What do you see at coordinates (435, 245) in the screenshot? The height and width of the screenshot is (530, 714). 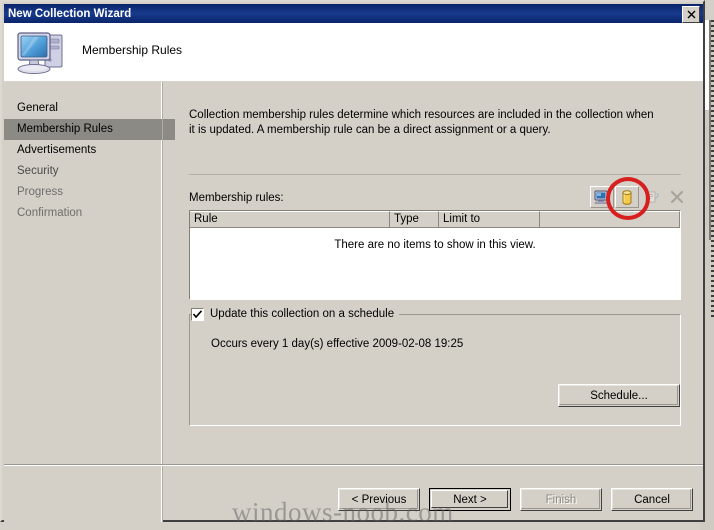 I see `list-empty-message: There are no items to show in this view.` at bounding box center [435, 245].